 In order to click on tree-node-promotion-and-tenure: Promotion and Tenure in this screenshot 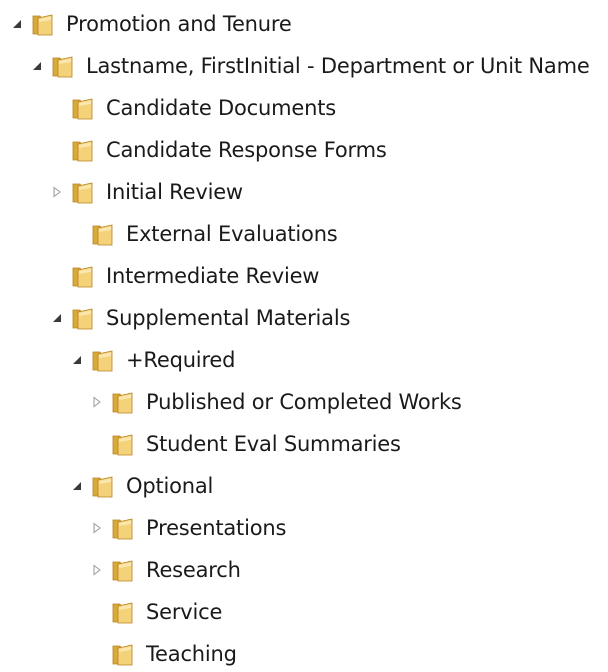, I will do `click(151, 24)`.